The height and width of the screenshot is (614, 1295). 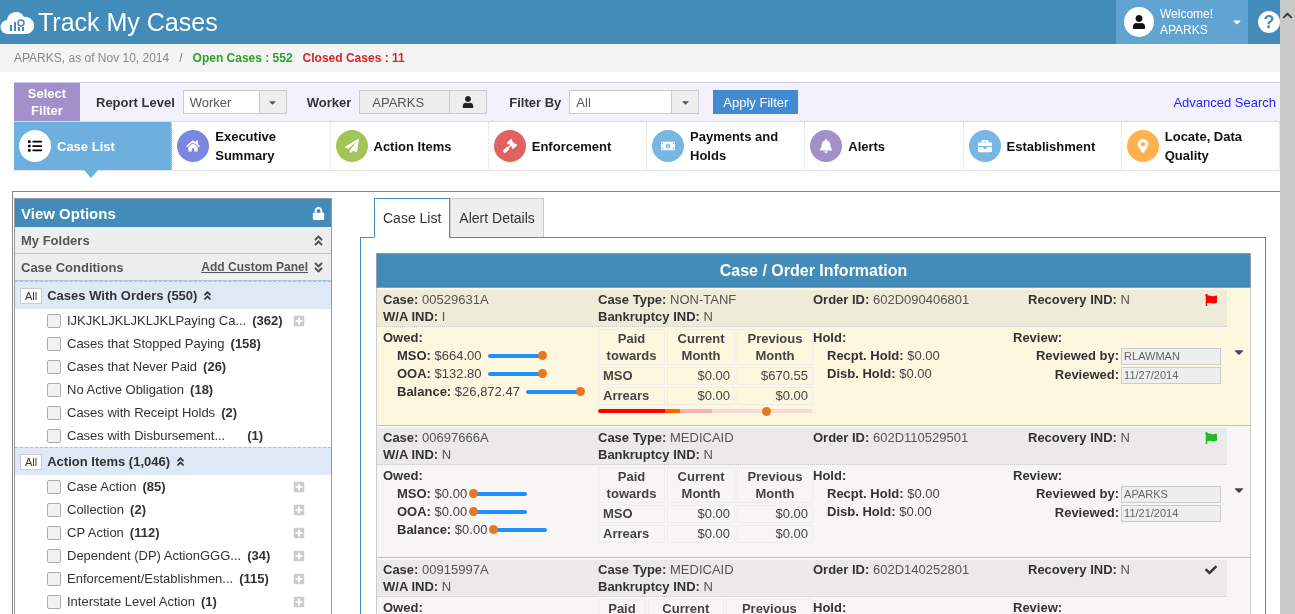 I want to click on owed-amount: OOA: $0.00, so click(x=432, y=512).